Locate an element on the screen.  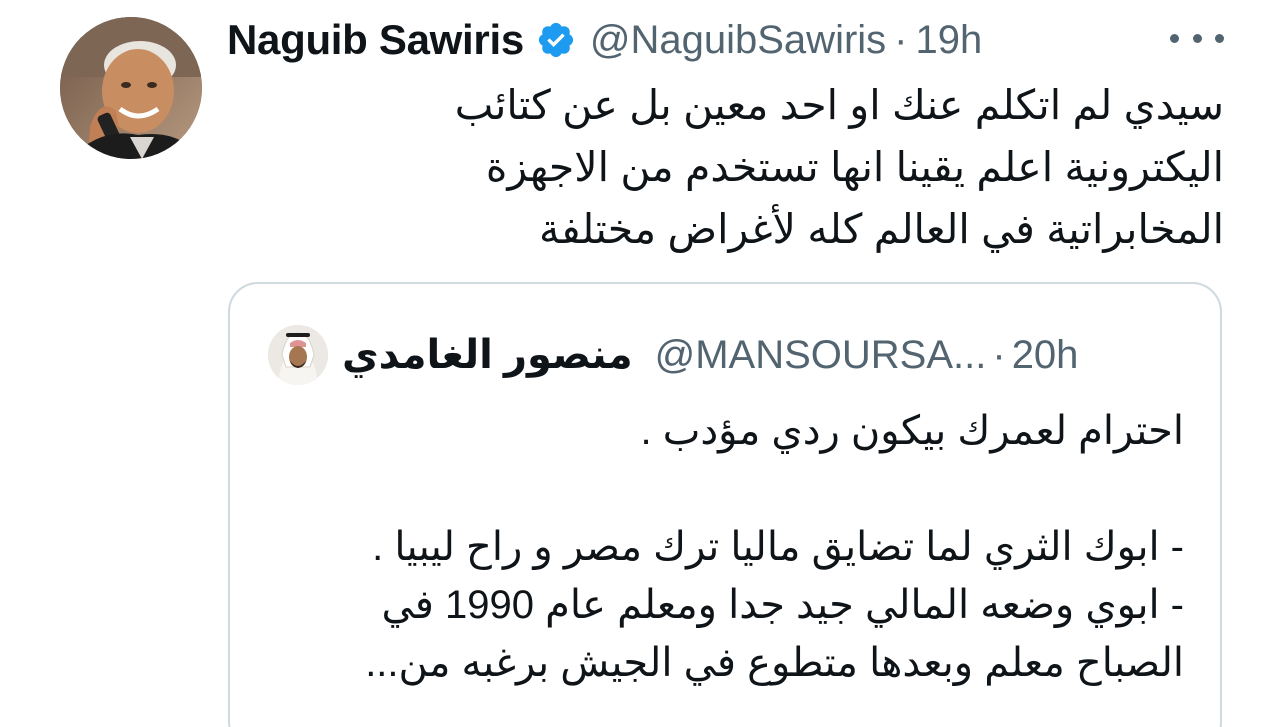
quoted-text-line is located at coordinates (722, 489).